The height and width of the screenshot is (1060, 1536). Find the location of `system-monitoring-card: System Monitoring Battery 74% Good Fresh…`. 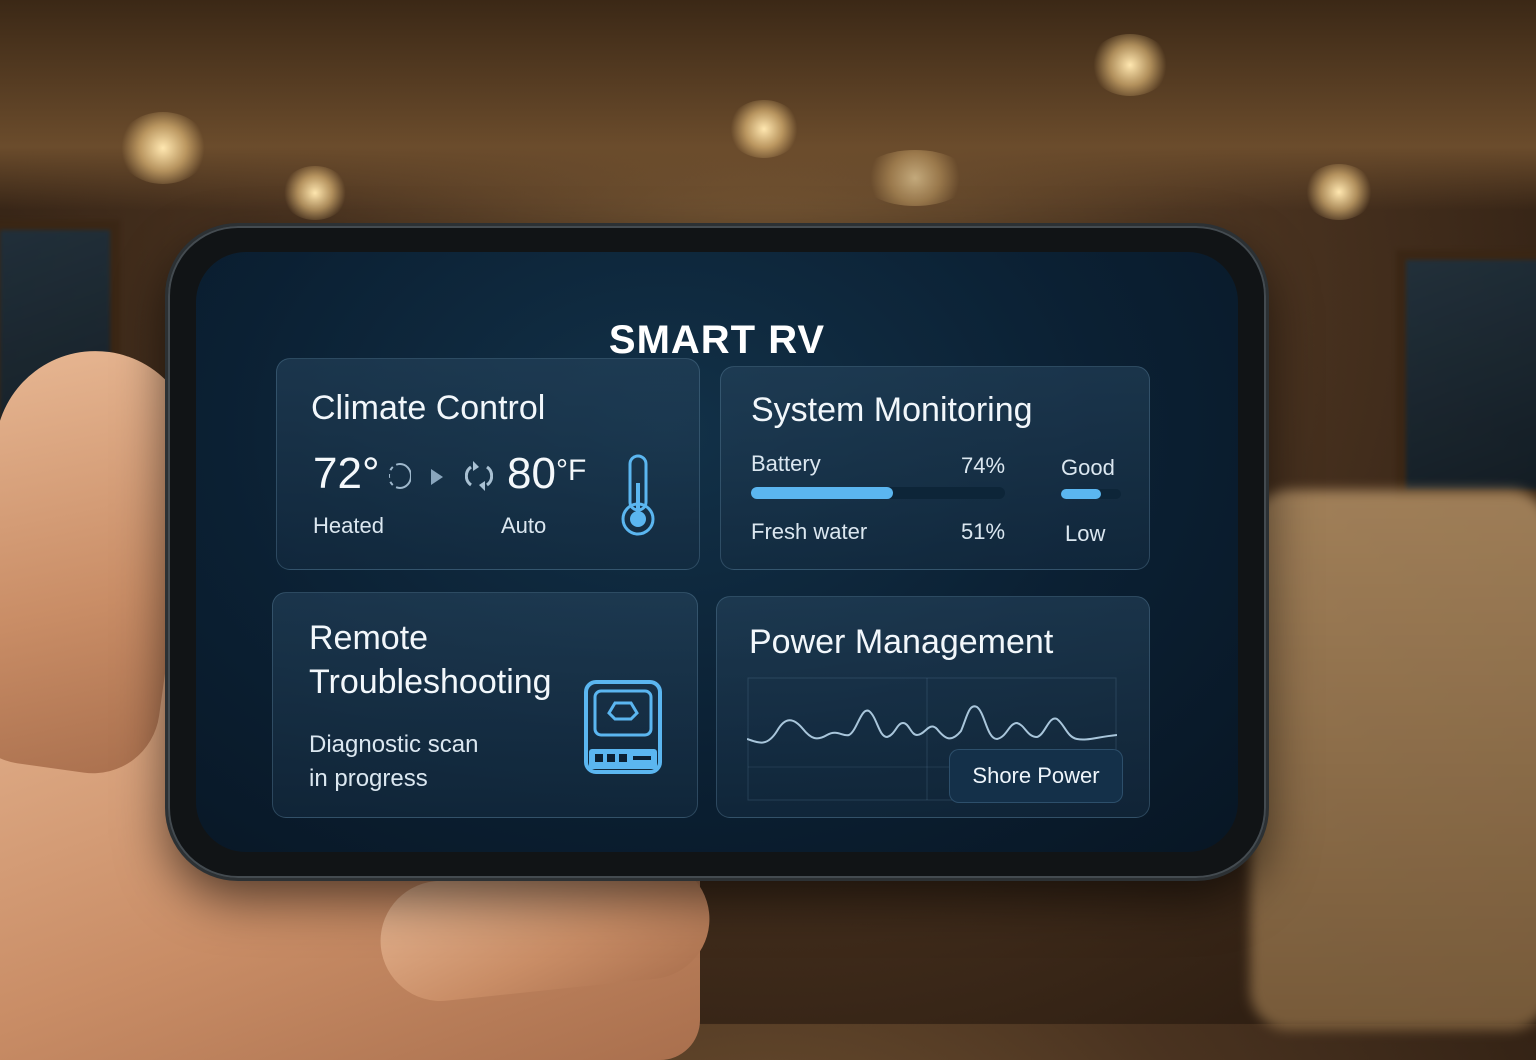

system-monitoring-card: System Monitoring Battery 74% Good Fresh… is located at coordinates (935, 468).